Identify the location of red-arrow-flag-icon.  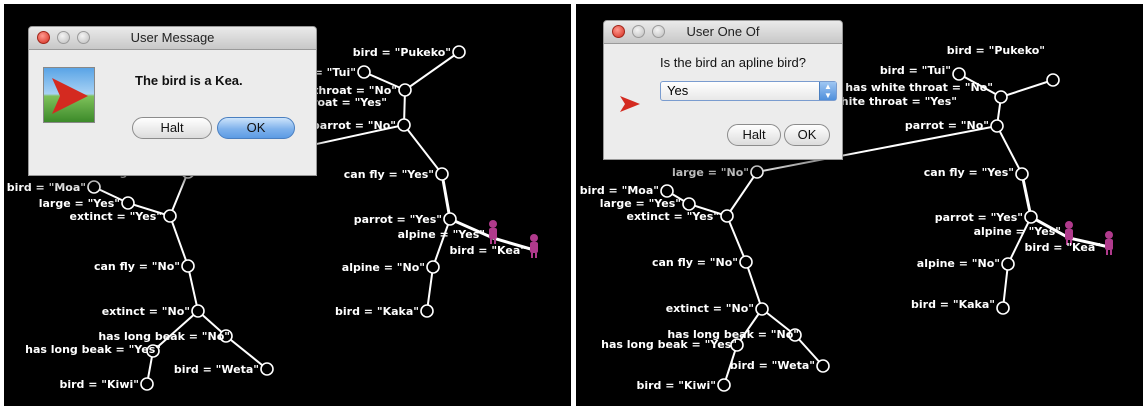
(69, 95).